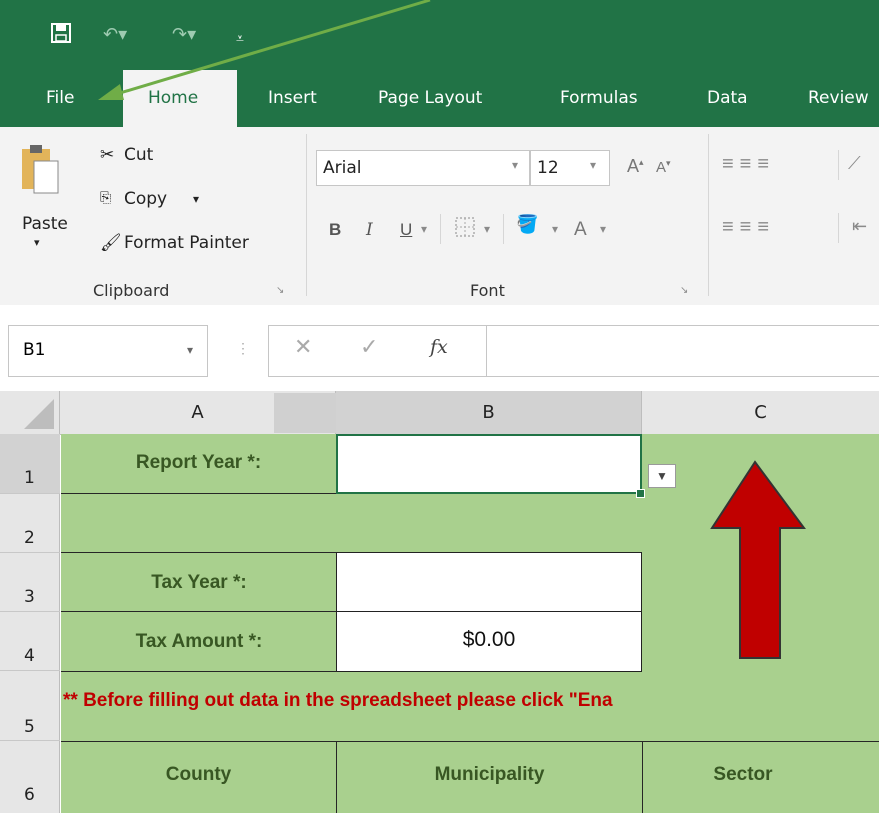 This screenshot has height=813, width=879. What do you see at coordinates (243, 348) in the screenshot?
I see `formula-bar-grip-icon: ⋮` at bounding box center [243, 348].